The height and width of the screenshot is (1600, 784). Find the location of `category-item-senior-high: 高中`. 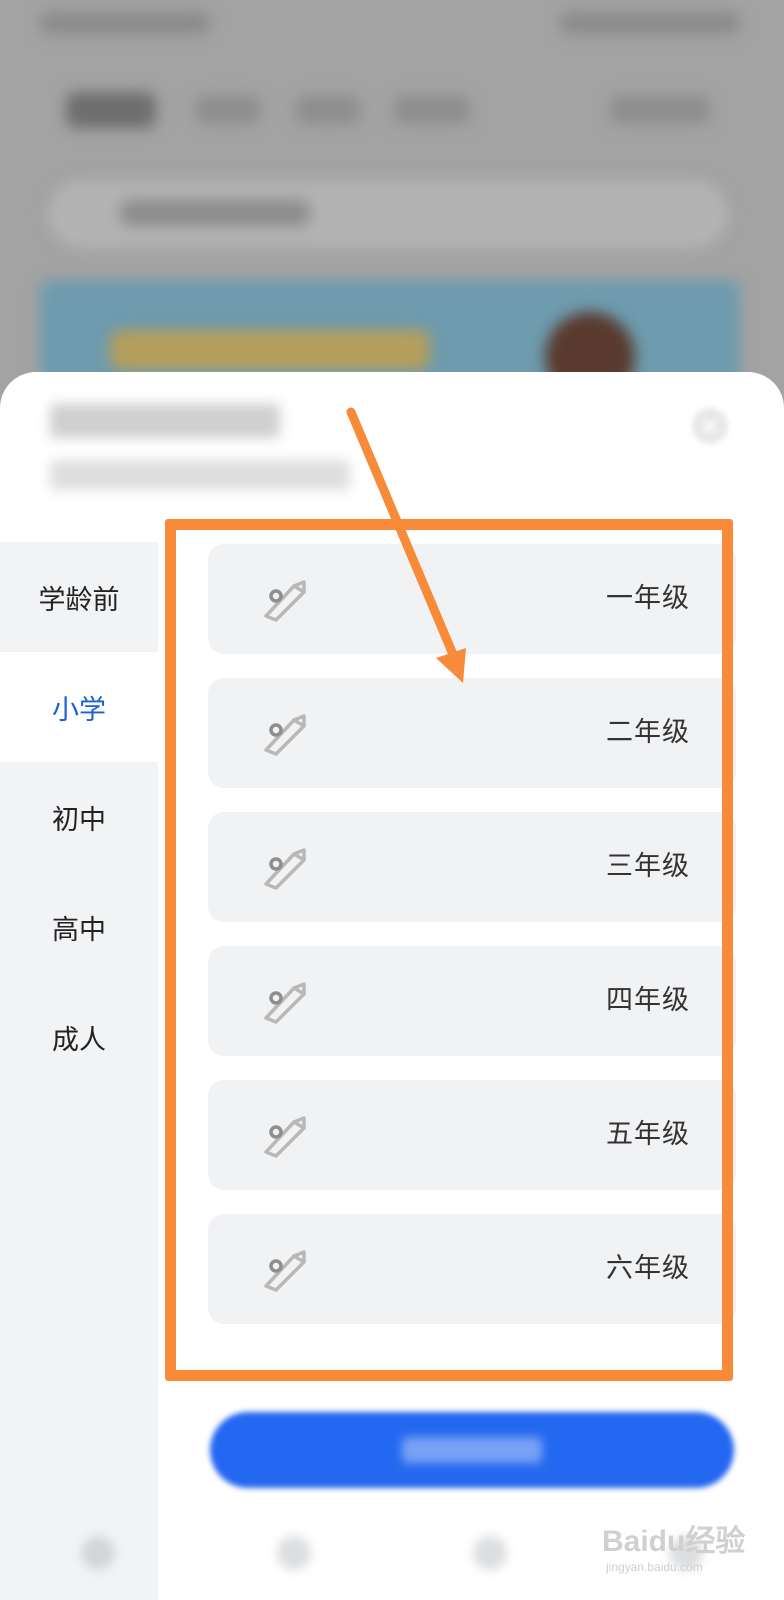

category-item-senior-high: 高中 is located at coordinates (79, 927).